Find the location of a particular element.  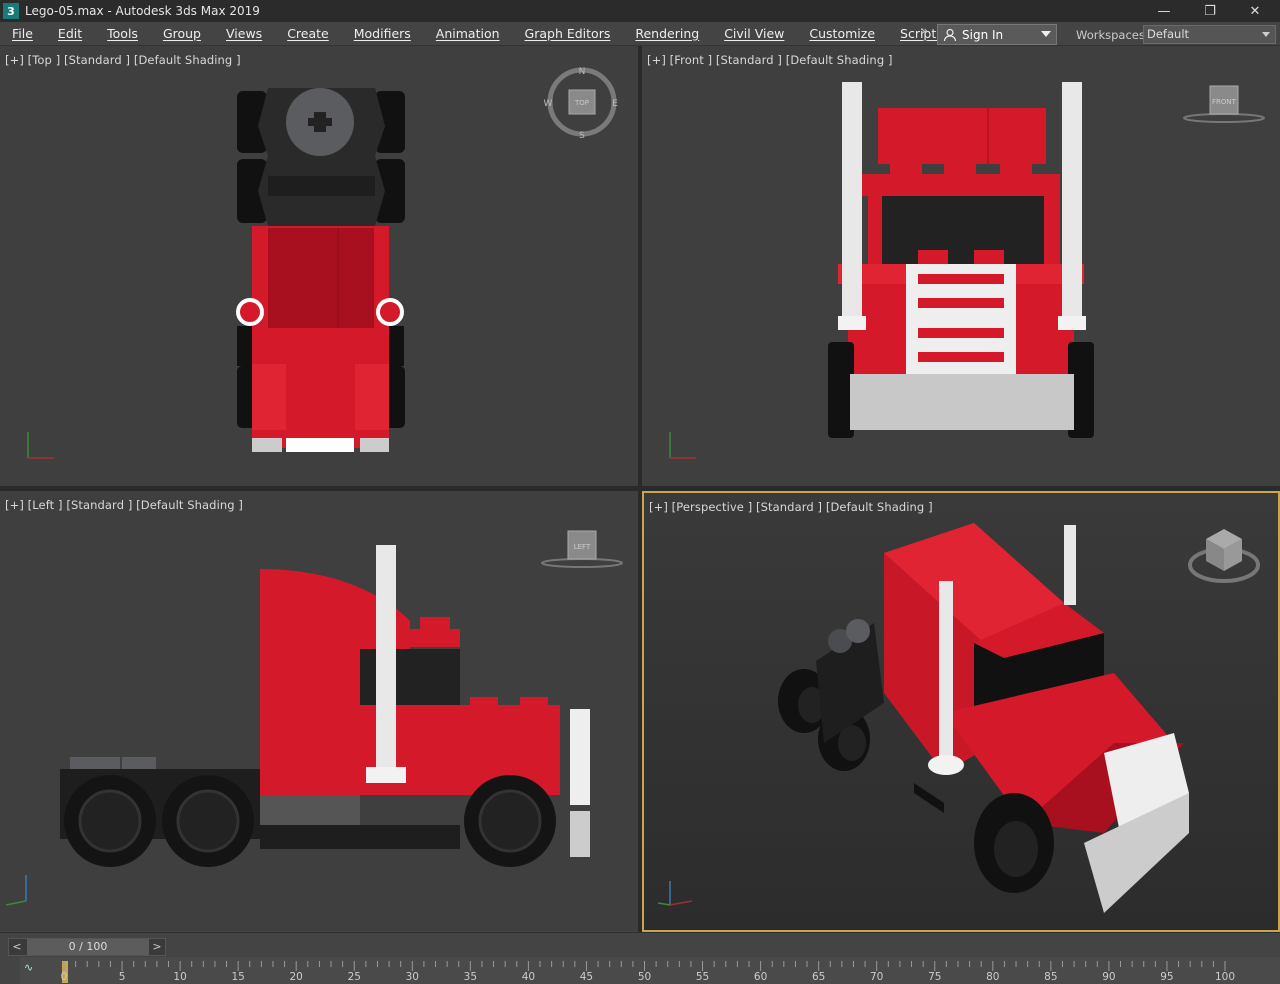

menu-edit: Edit is located at coordinates (70, 34).